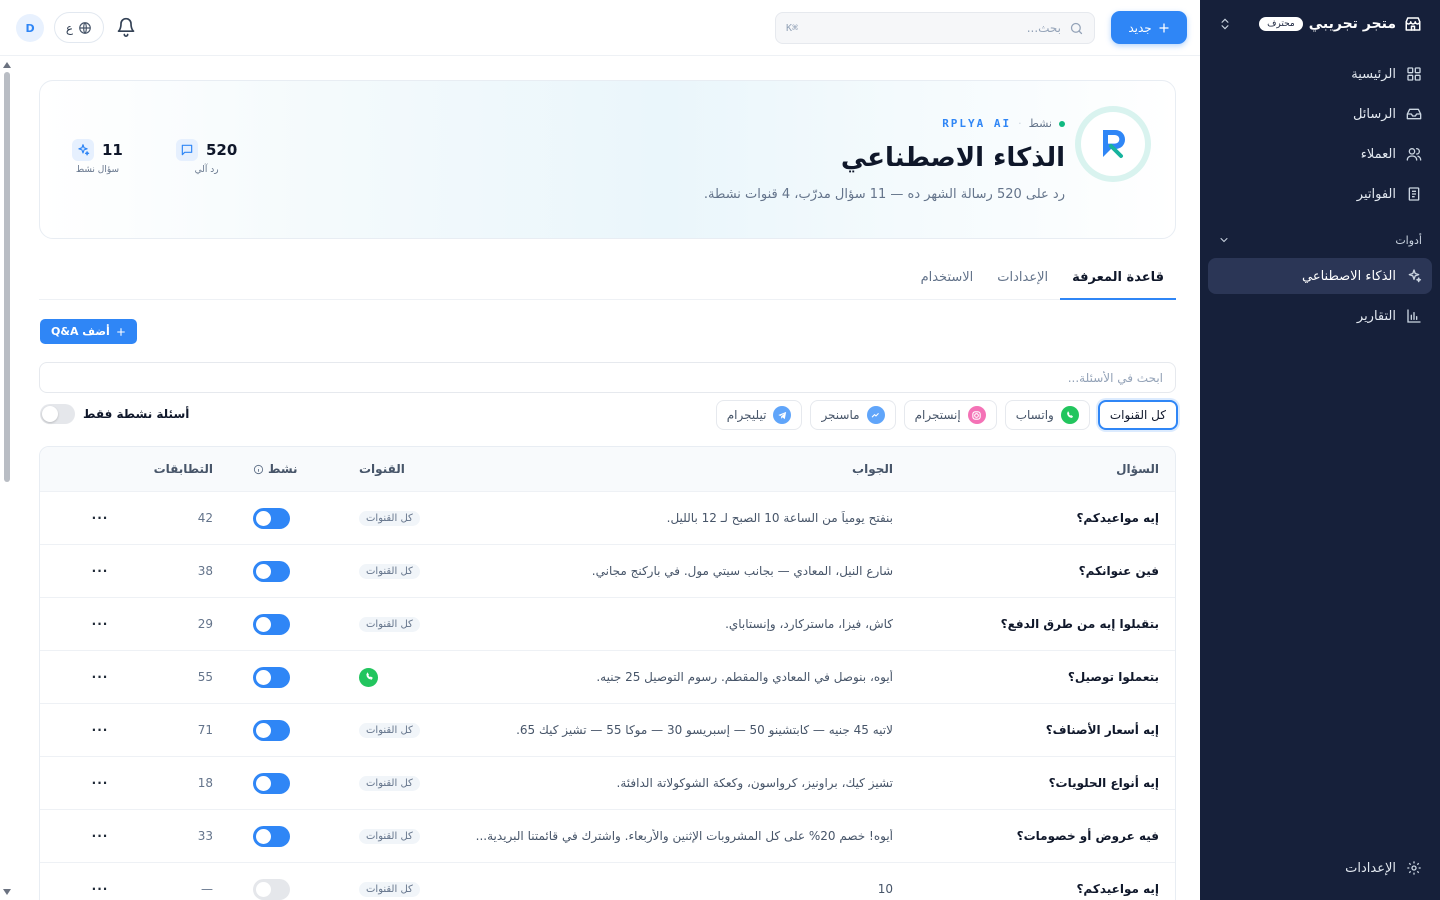  Describe the element at coordinates (950, 415) in the screenshot. I see `filter-instagram: إنستجرام` at that location.